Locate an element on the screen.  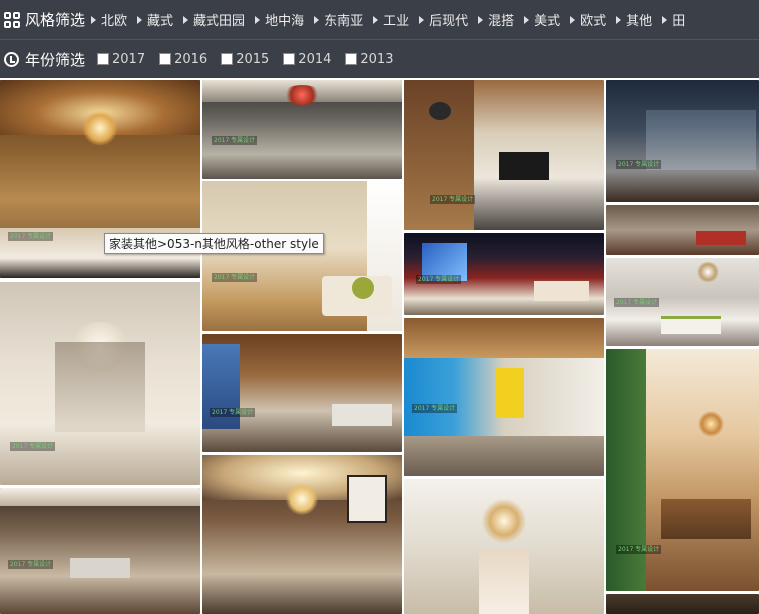
year-label: 2014 is located at coordinates (315, 59).